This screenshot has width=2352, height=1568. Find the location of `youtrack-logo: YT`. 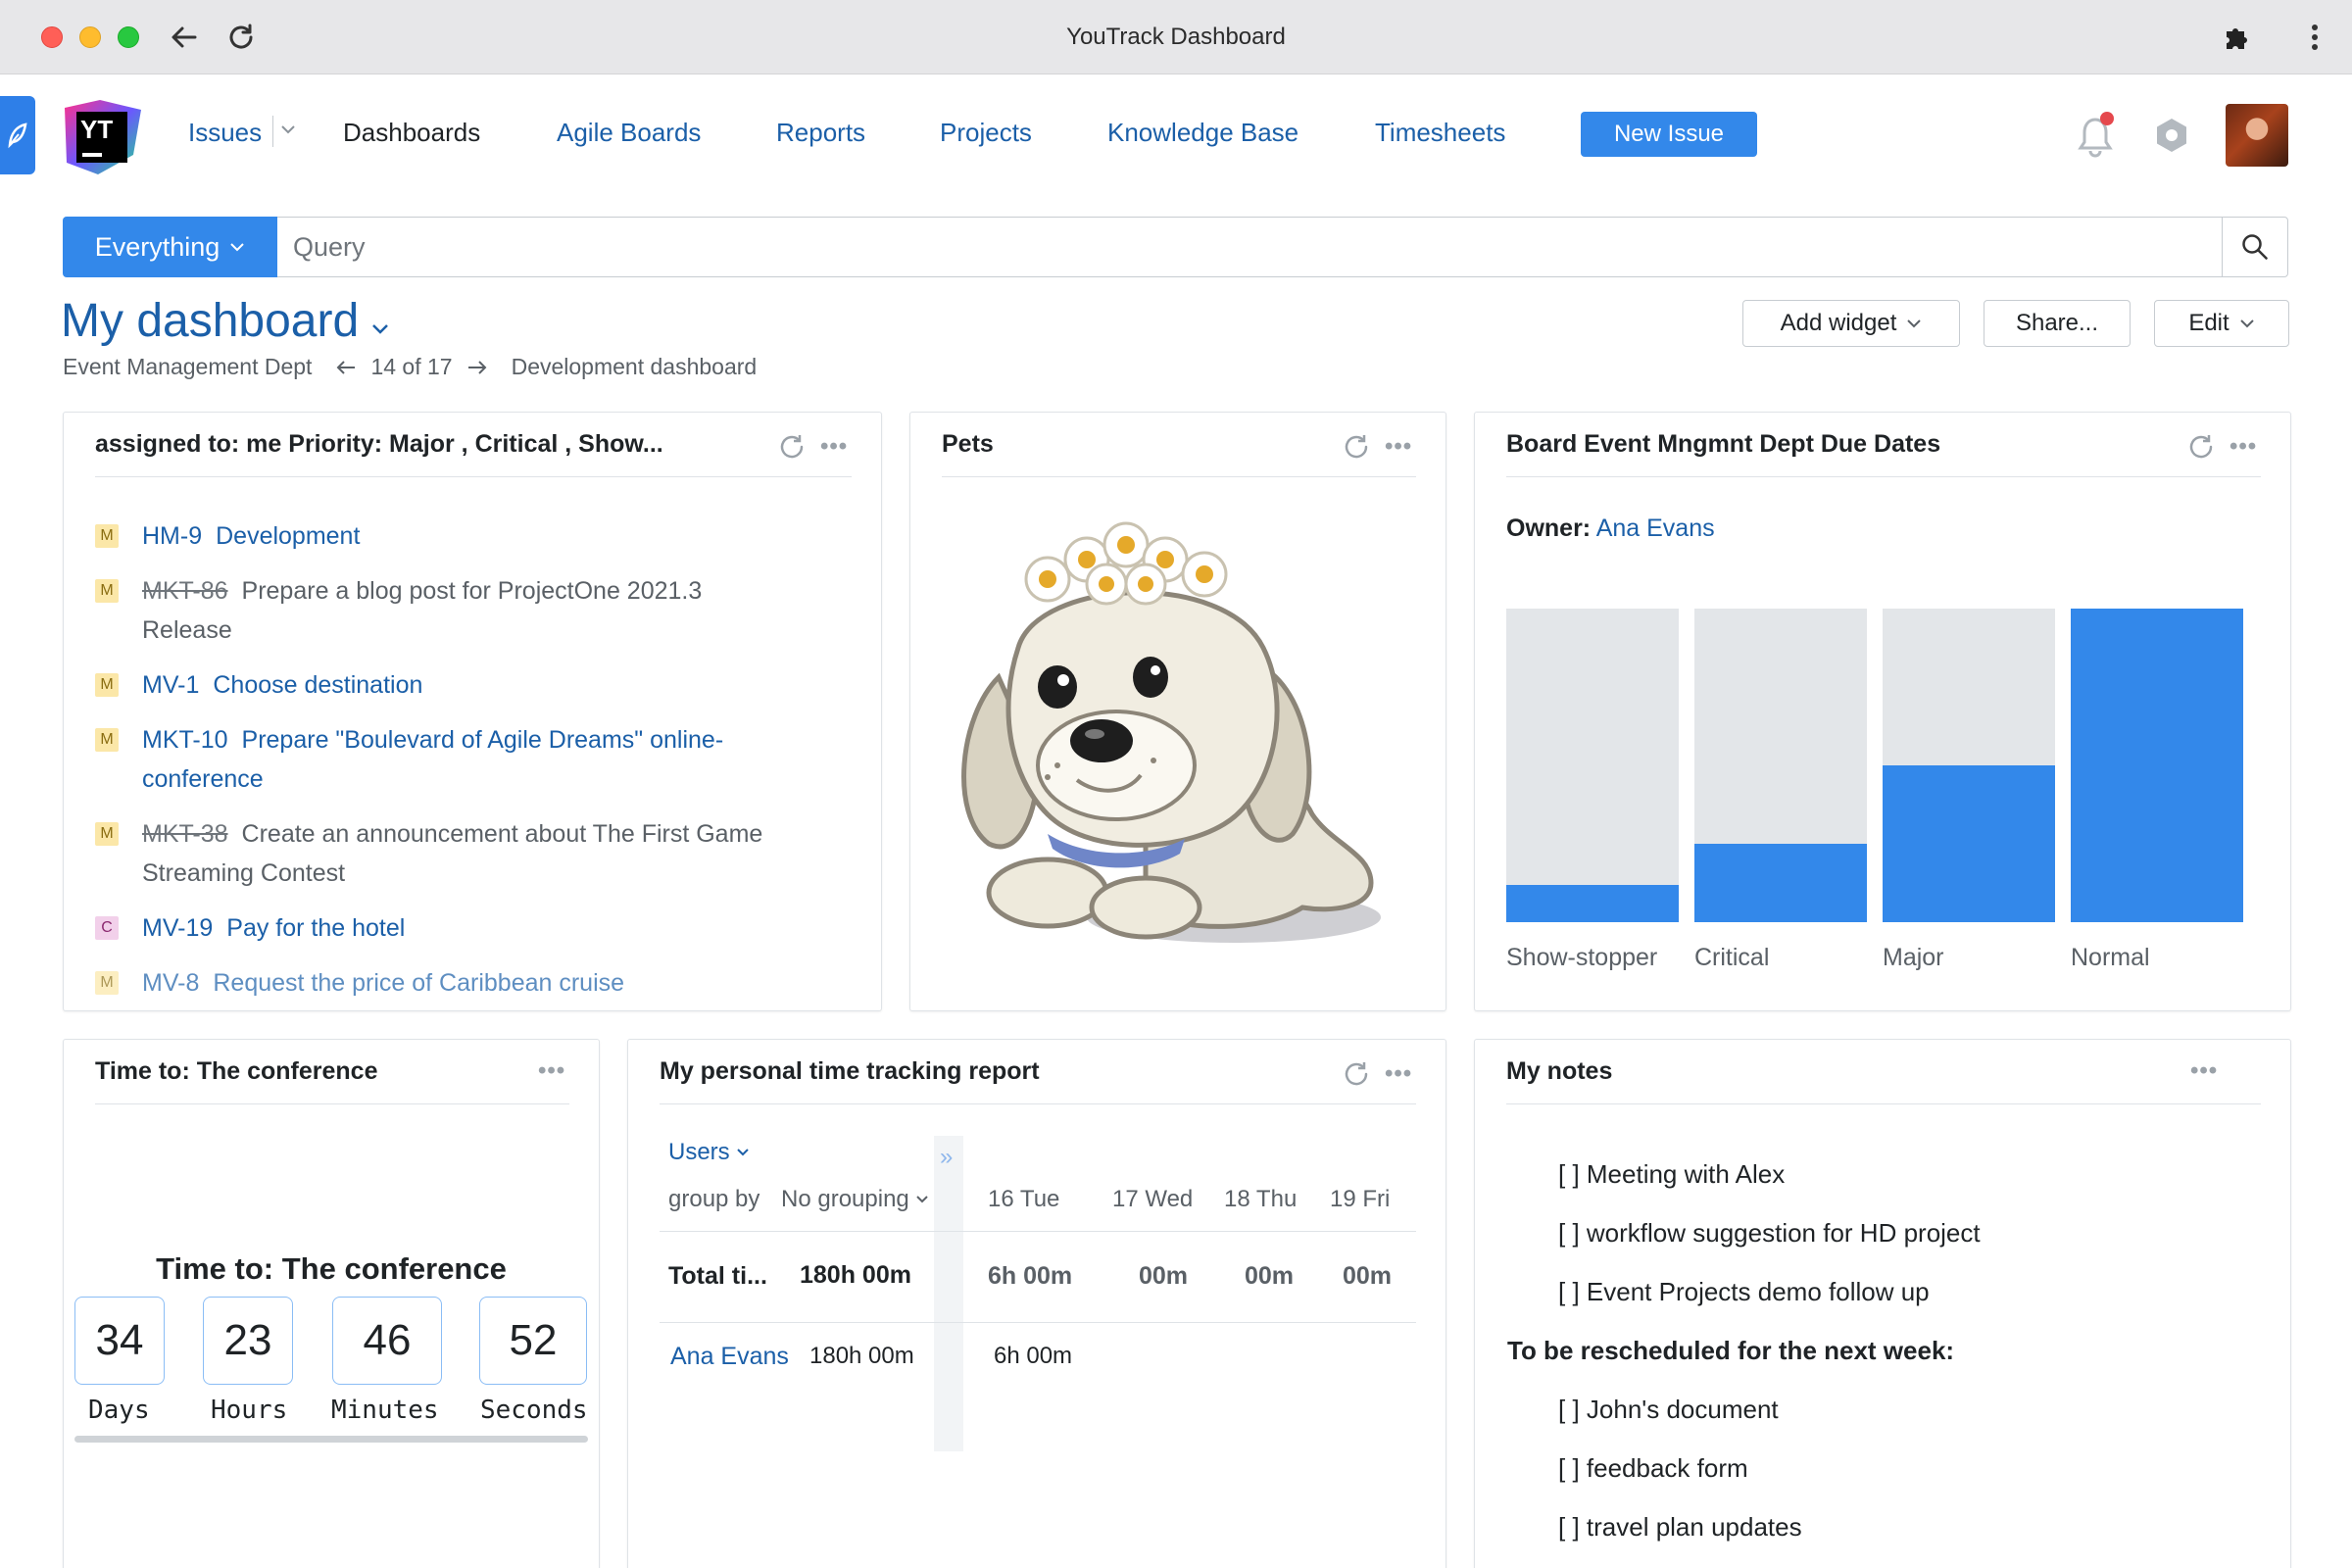

youtrack-logo: YT is located at coordinates (102, 137).